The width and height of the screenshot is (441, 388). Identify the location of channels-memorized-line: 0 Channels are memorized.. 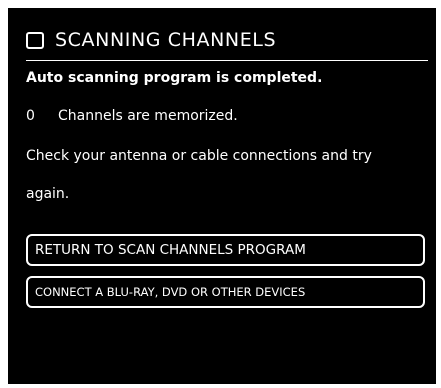
(132, 116).